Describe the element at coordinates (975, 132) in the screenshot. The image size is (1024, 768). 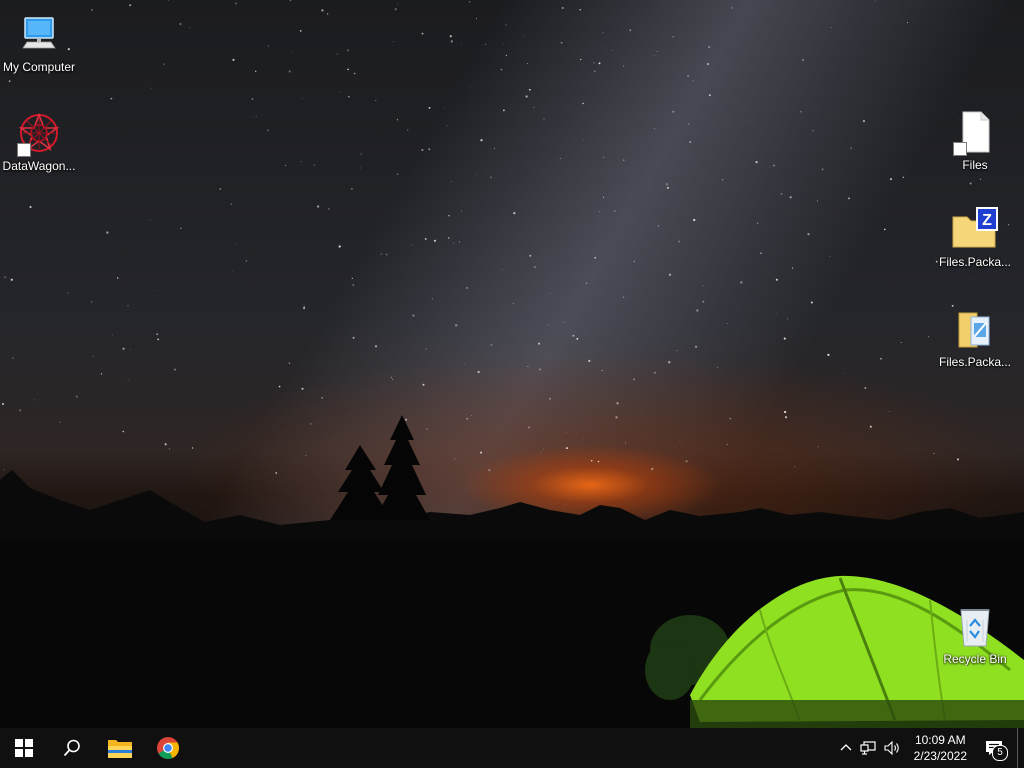
I see `blank-document-icon` at that location.